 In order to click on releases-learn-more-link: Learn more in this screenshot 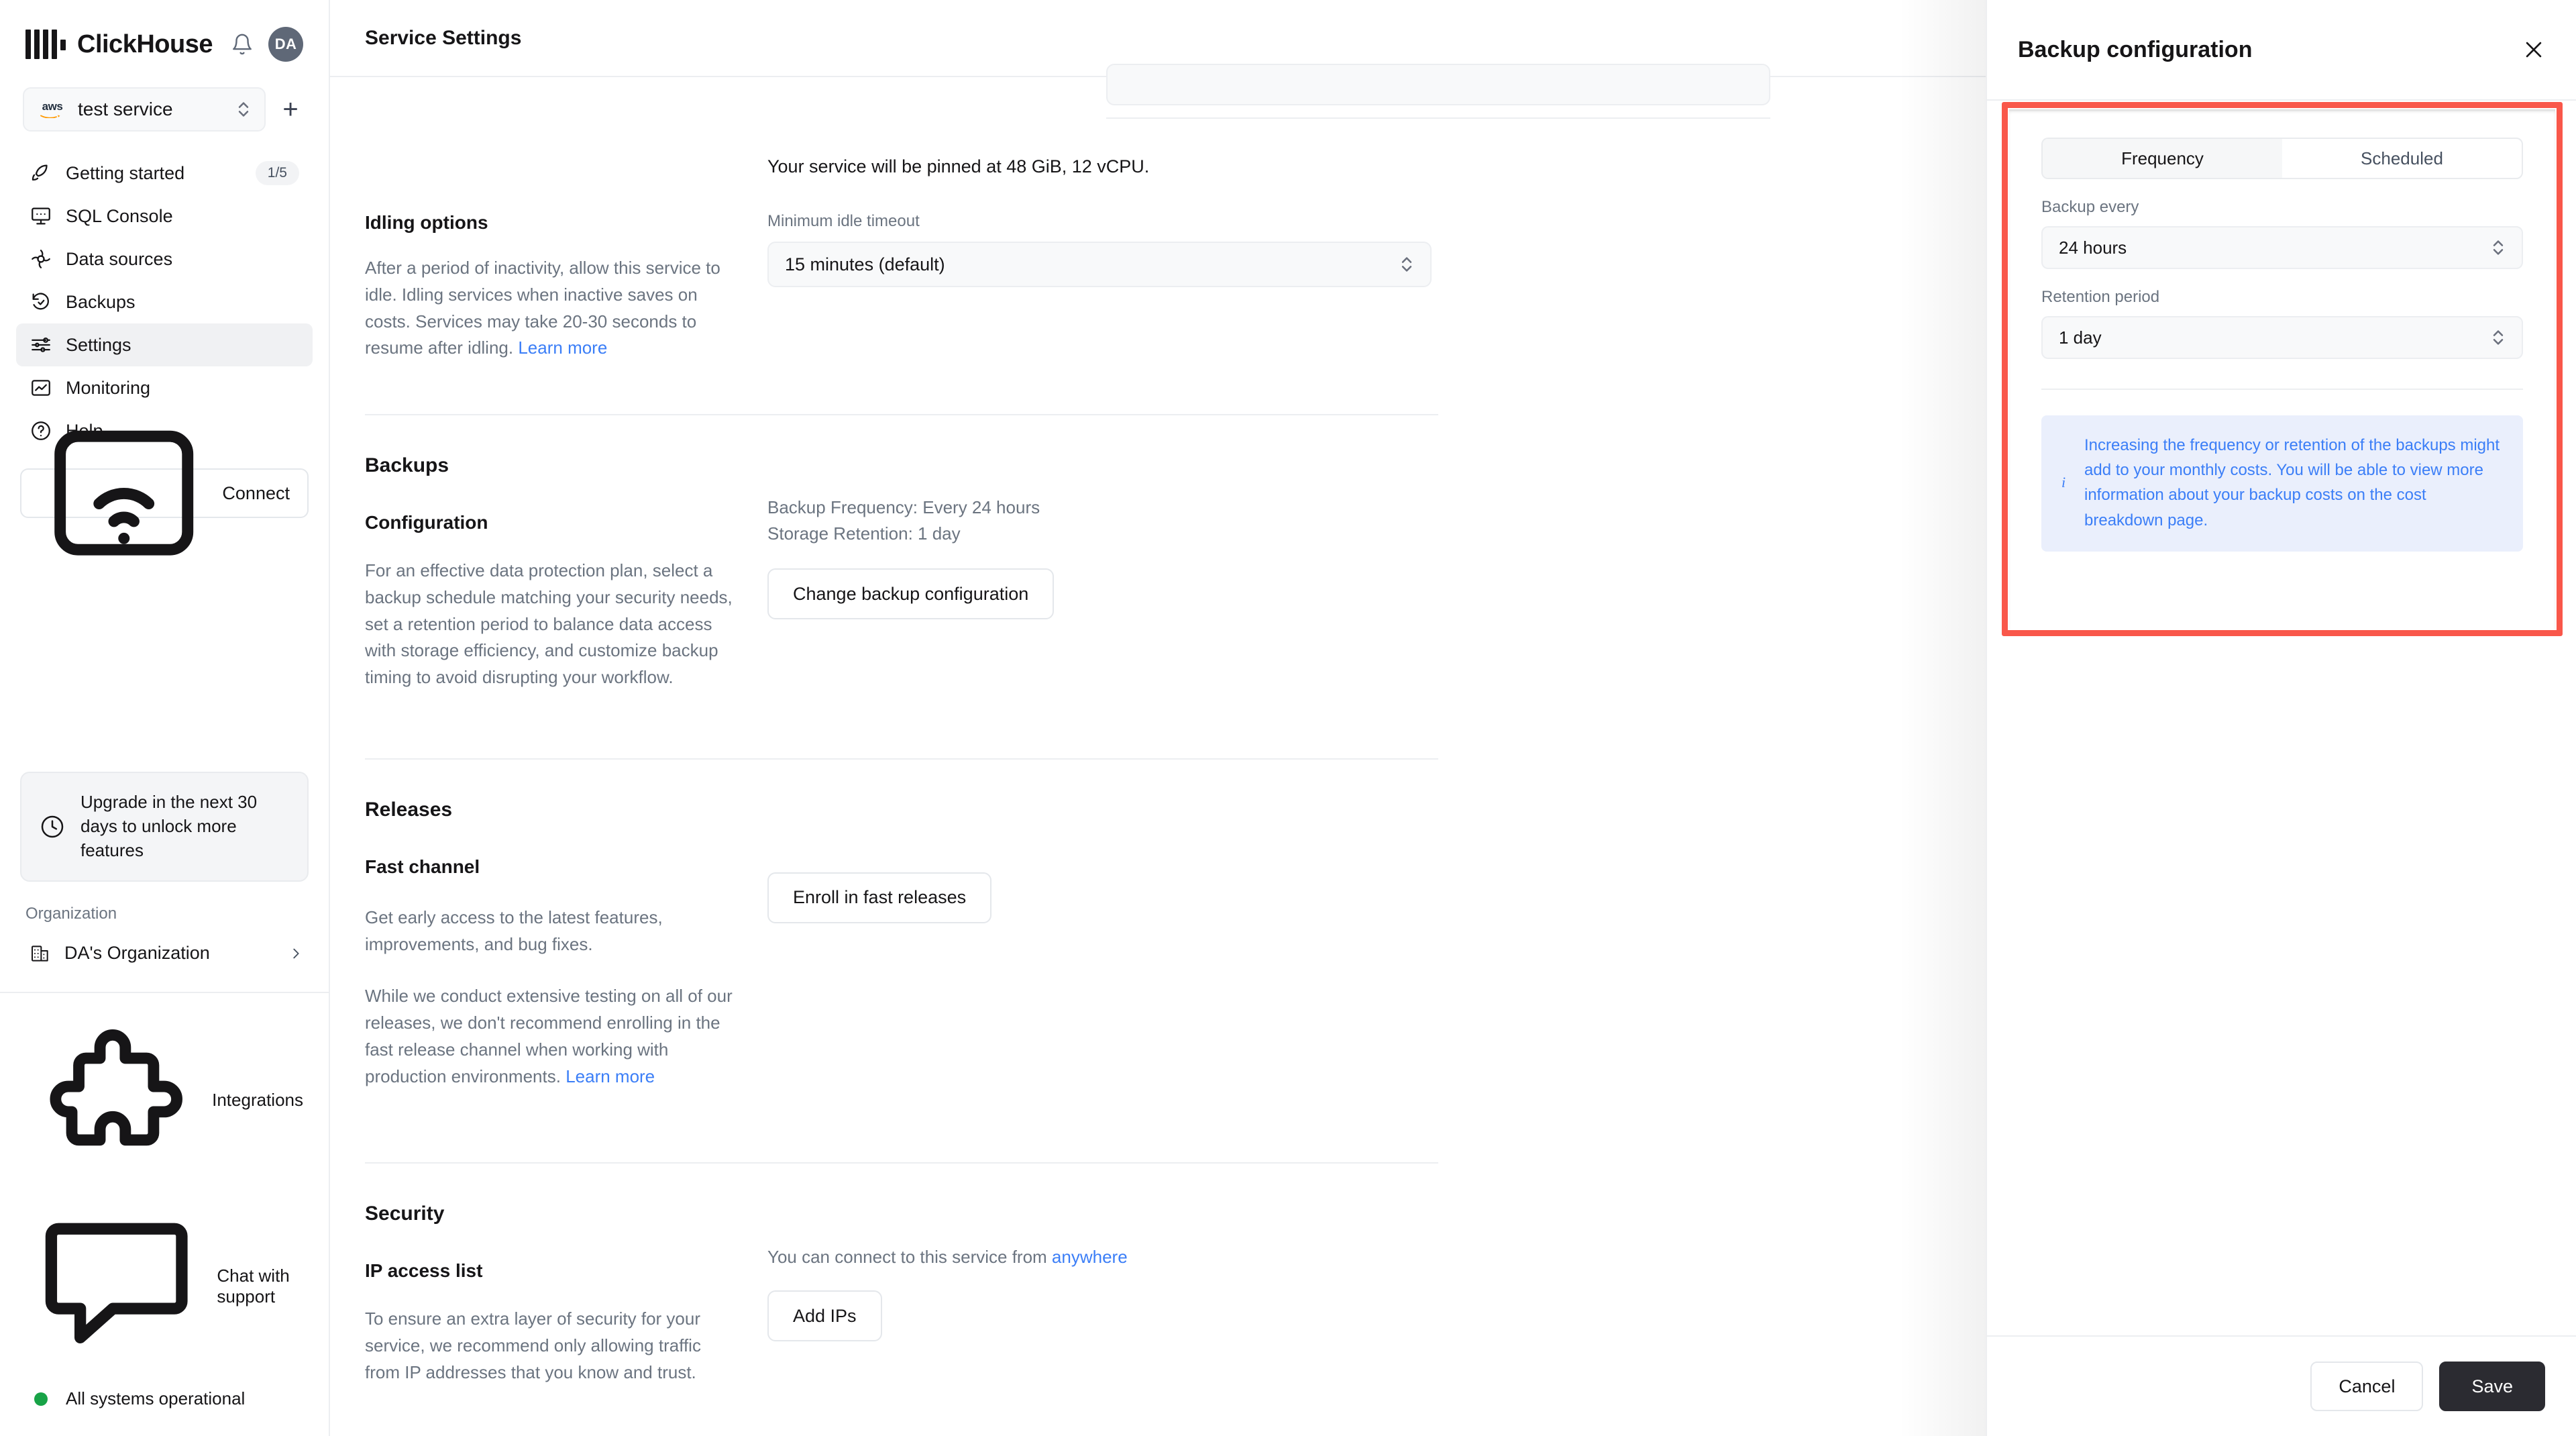, I will do `click(610, 1076)`.